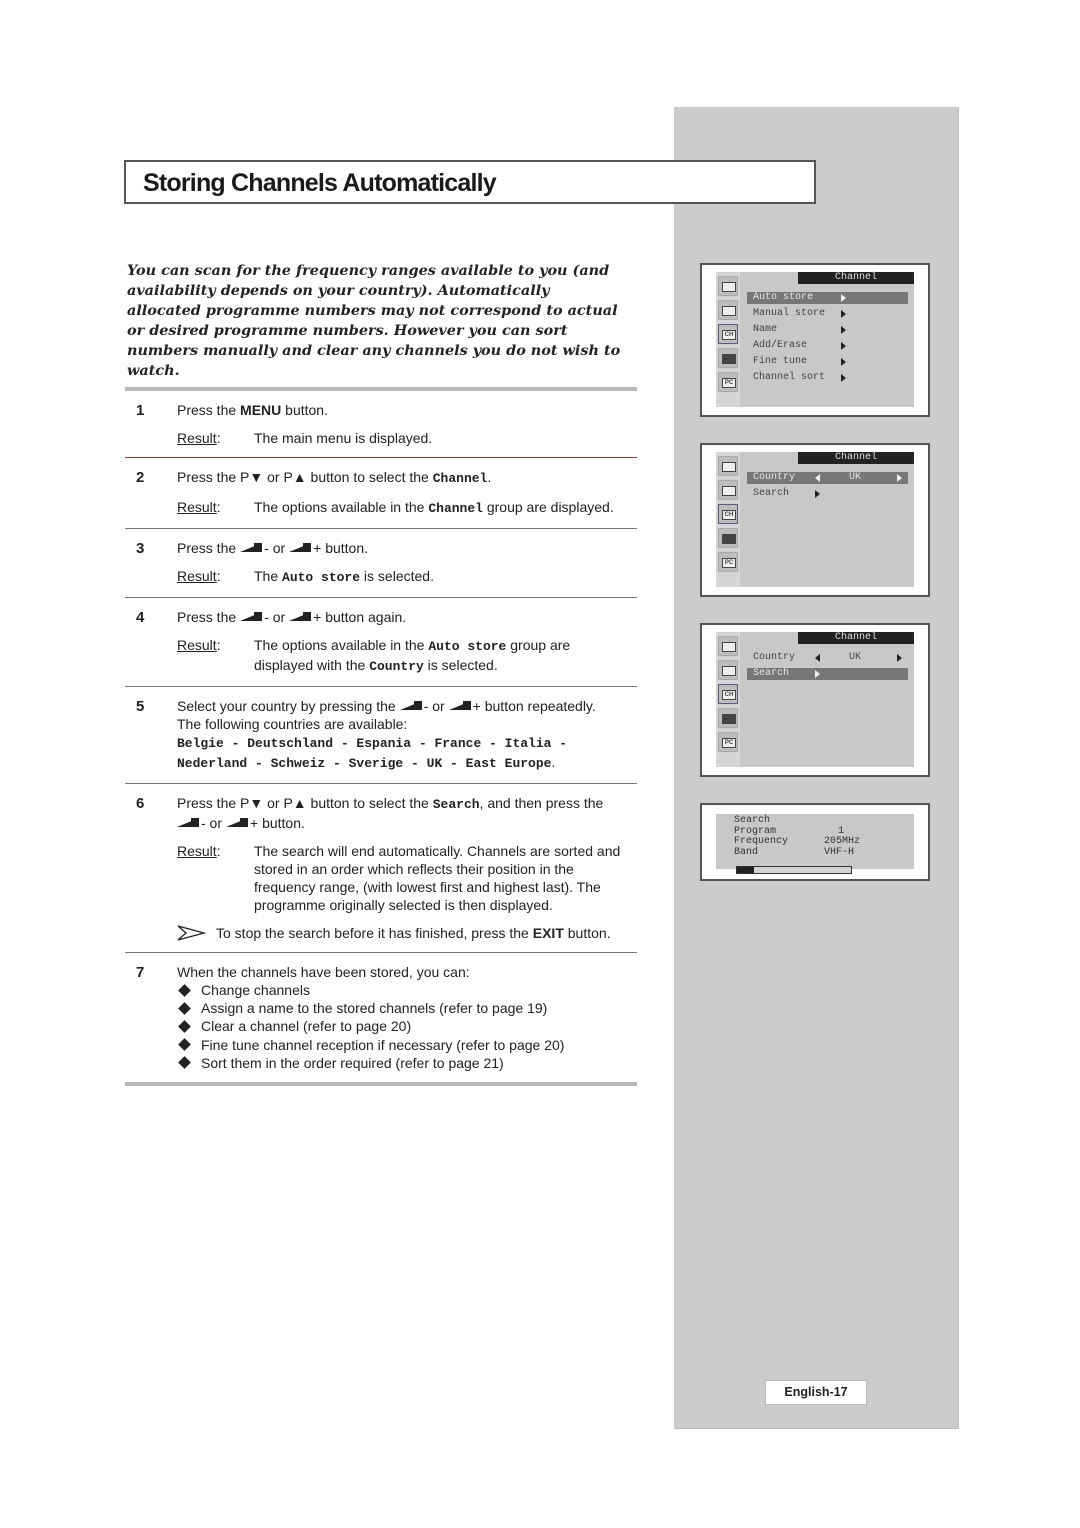  I want to click on osd-screen-auto-store-search: CH PC Channel Country UK Search, so click(815, 700).